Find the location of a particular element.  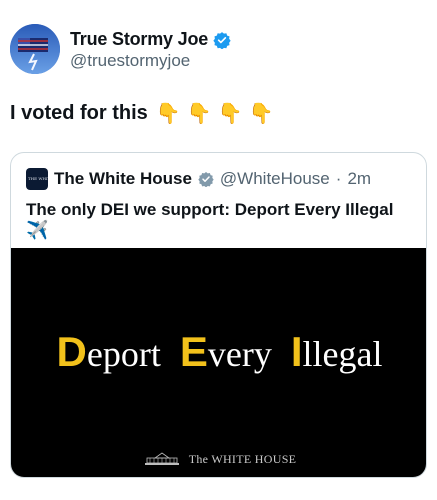

quoted-handle: @WhiteHouse is located at coordinates (275, 179).